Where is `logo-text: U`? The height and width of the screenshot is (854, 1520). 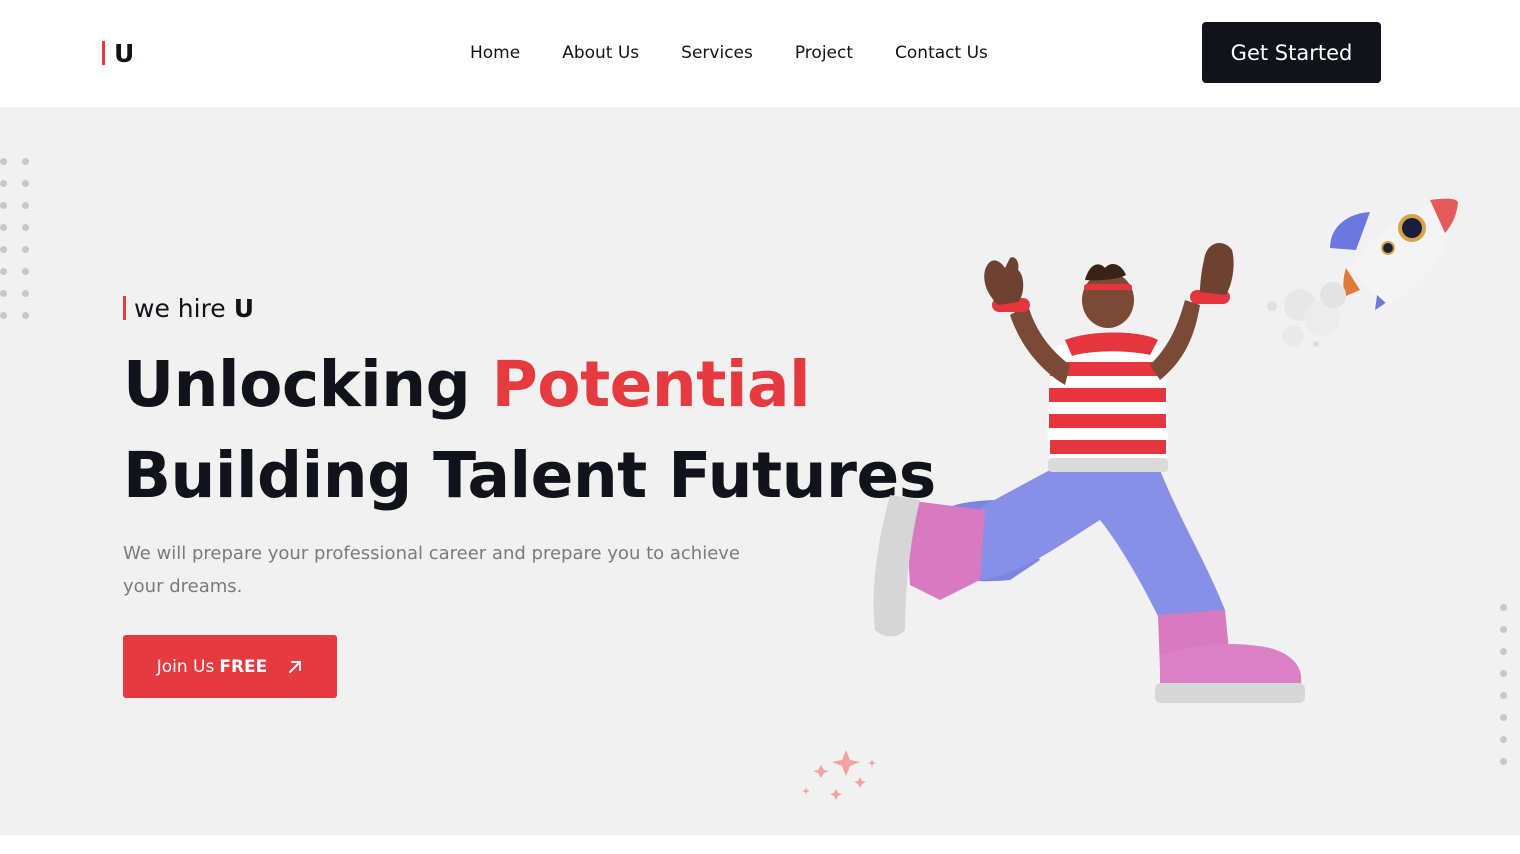 logo-text: U is located at coordinates (124, 53).